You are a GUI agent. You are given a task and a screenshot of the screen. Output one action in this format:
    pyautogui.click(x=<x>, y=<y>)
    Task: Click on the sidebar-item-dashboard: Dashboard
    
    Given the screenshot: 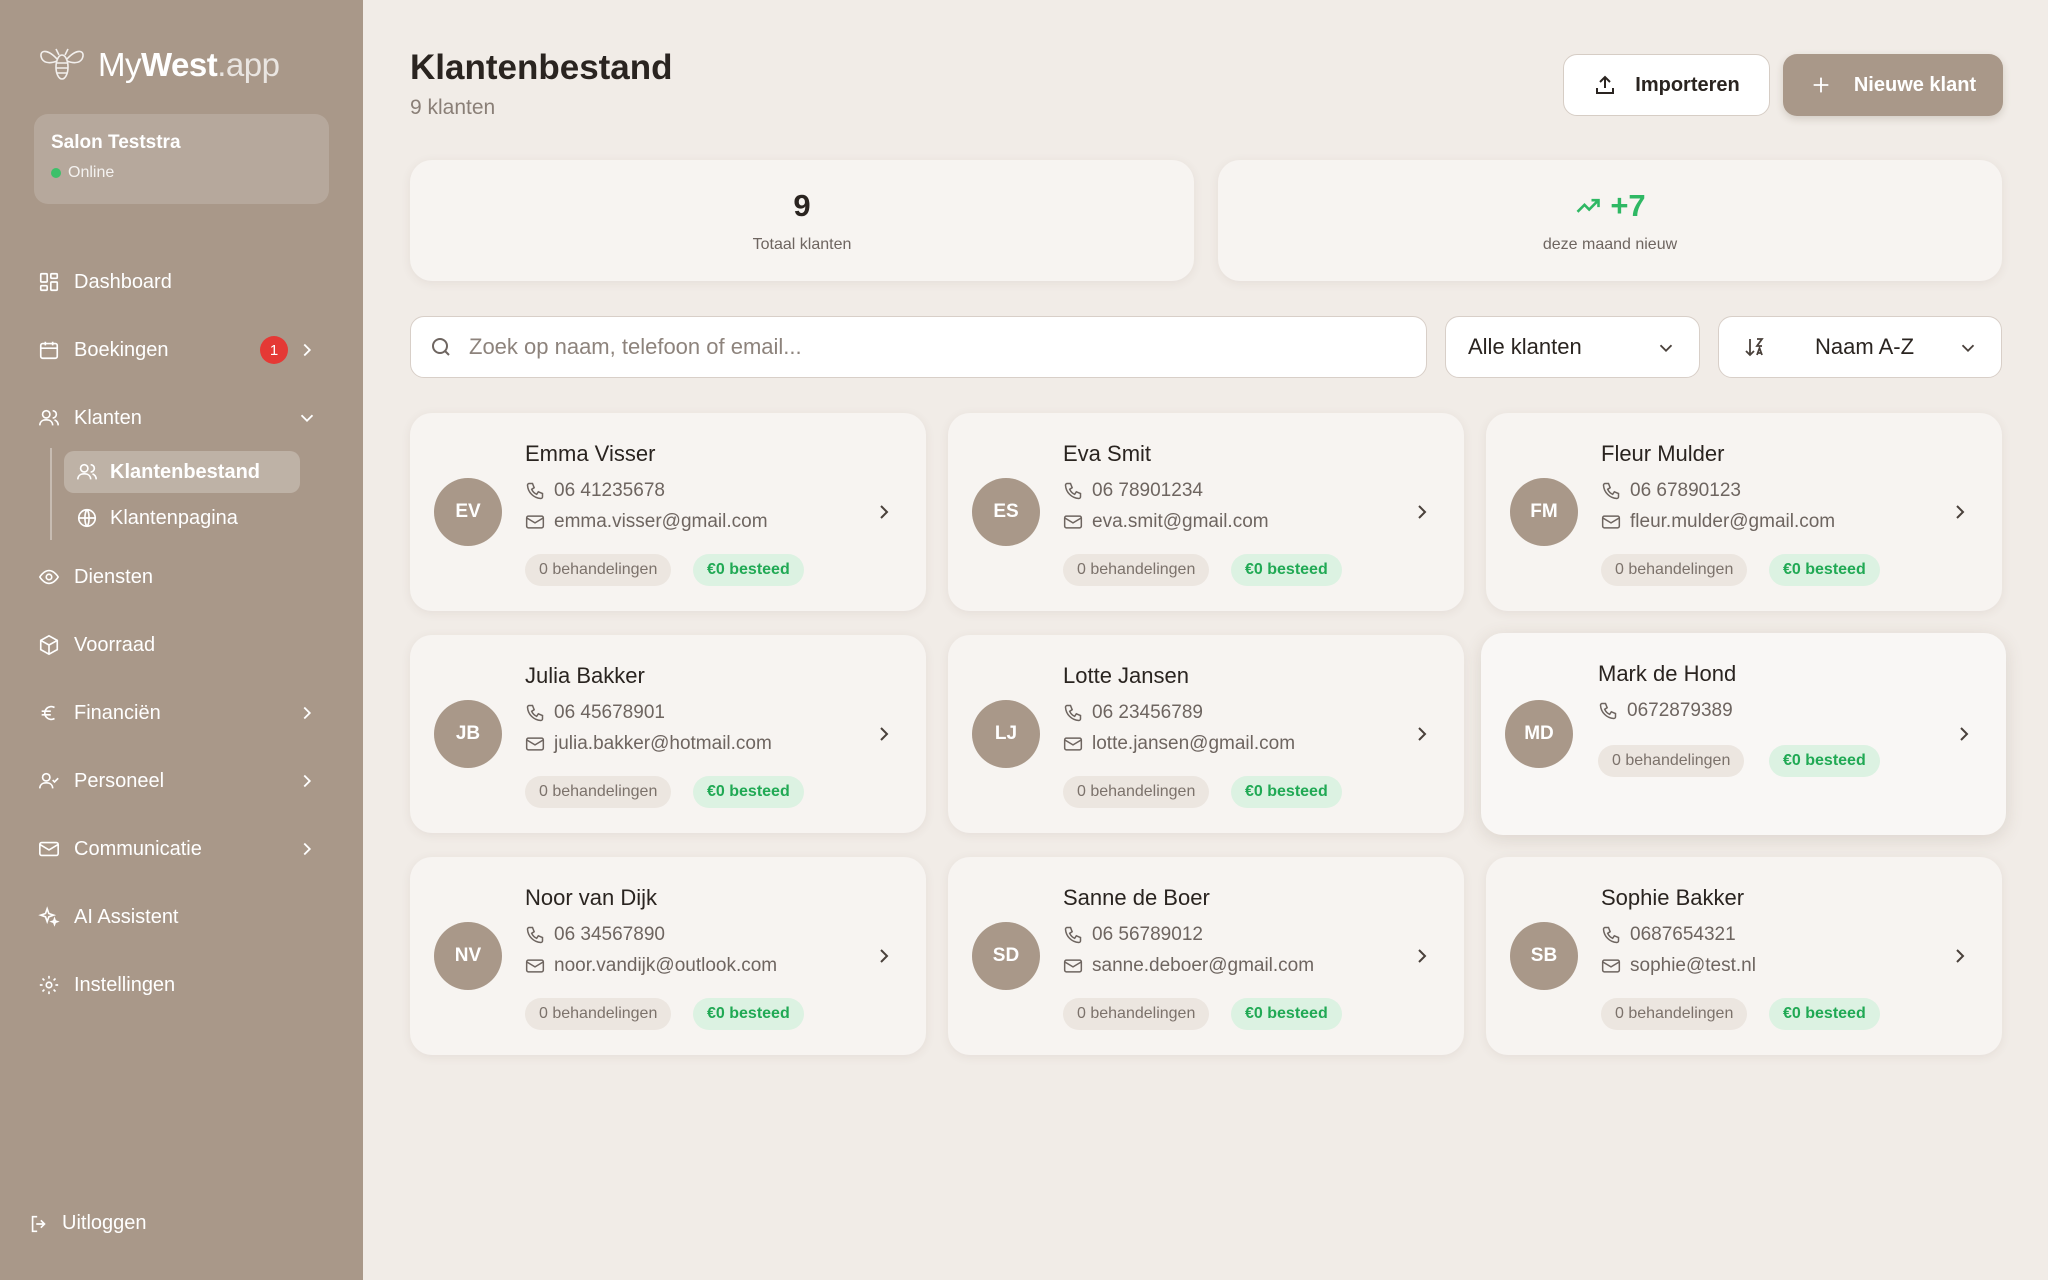 What is the action you would take?
    pyautogui.click(x=183, y=282)
    